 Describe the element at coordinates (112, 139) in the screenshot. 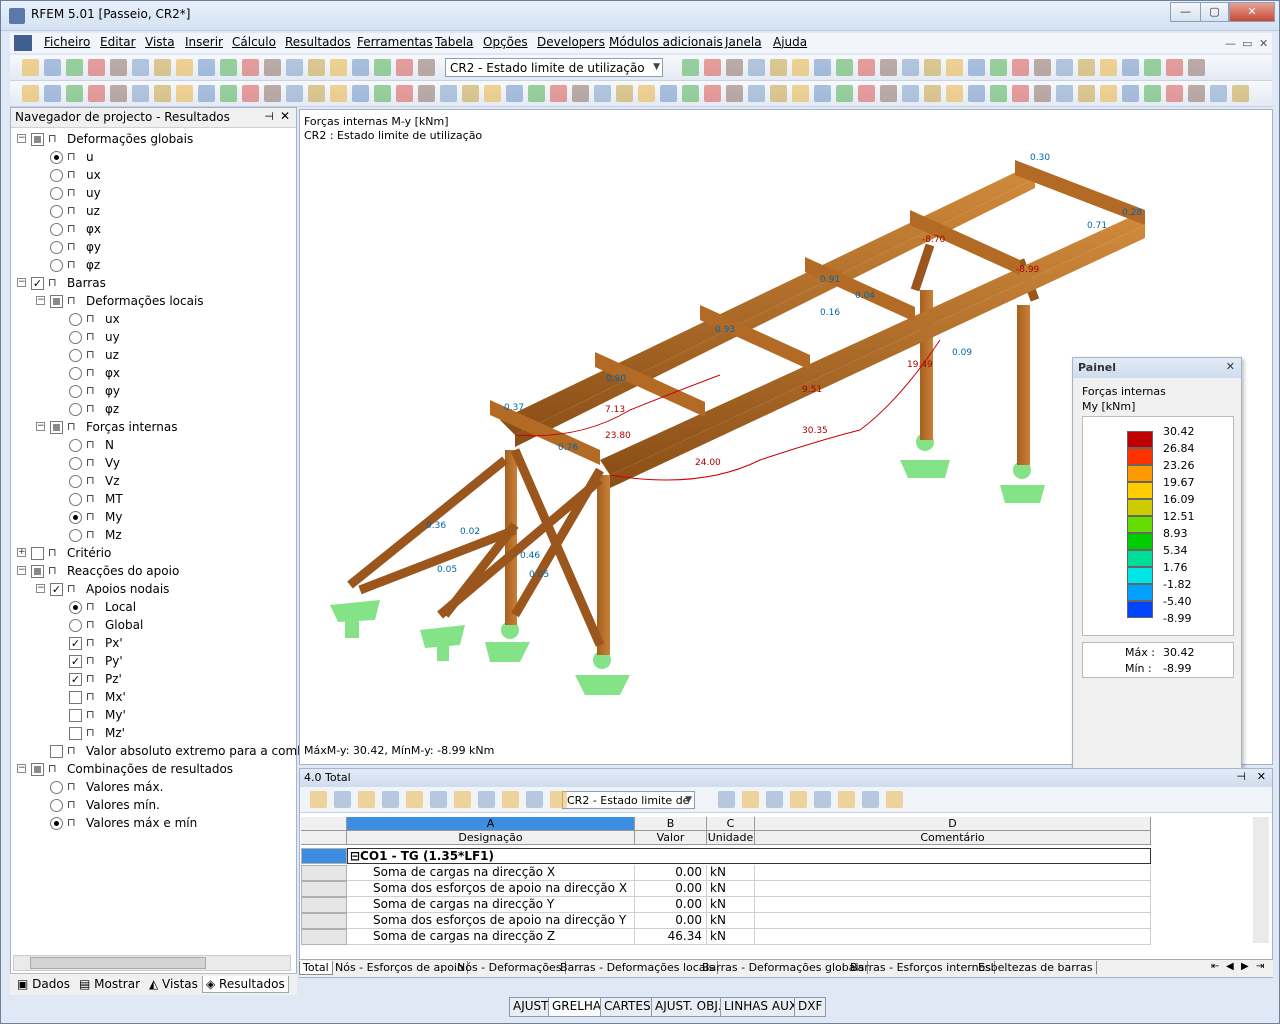

I see `tree-item: ⊓ Deformações globais` at that location.